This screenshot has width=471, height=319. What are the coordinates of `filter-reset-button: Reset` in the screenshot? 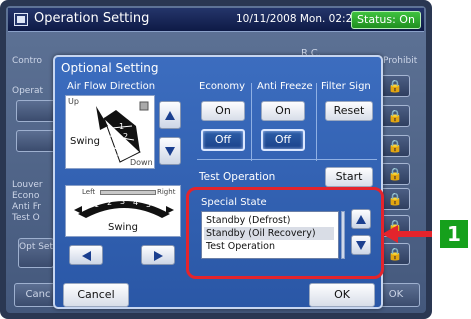 It's located at (349, 111).